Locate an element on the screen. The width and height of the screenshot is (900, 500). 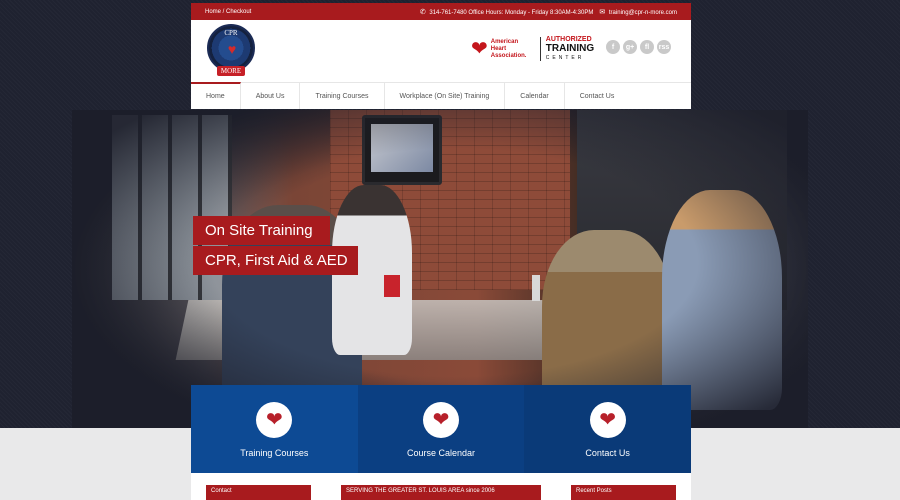
tile-training-courses: ❤ Training Courses is located at coordinates (274, 429).